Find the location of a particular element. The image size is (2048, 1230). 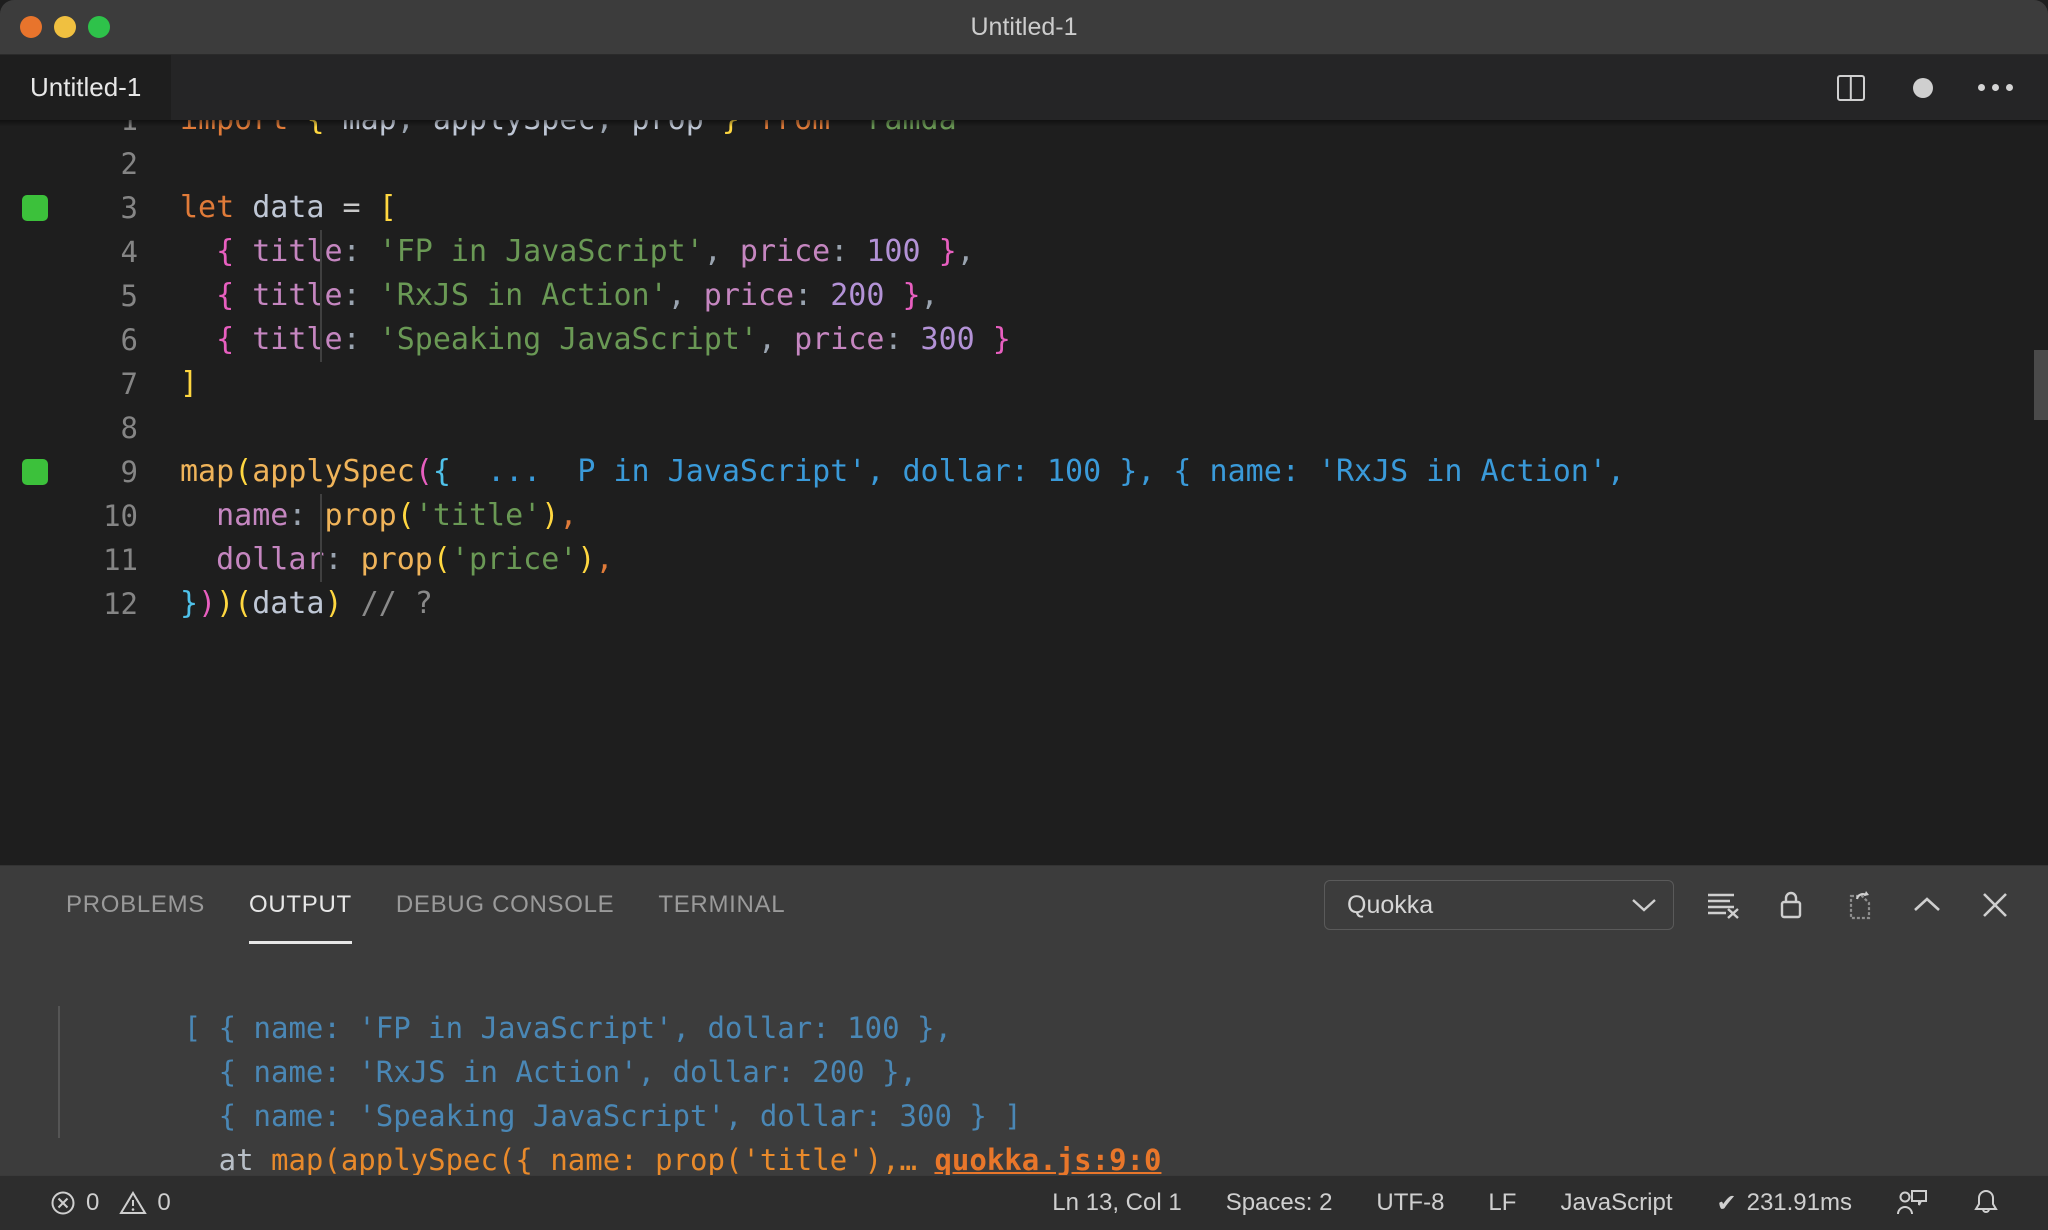

status-problems: 0 0 is located at coordinates (110, 1203).